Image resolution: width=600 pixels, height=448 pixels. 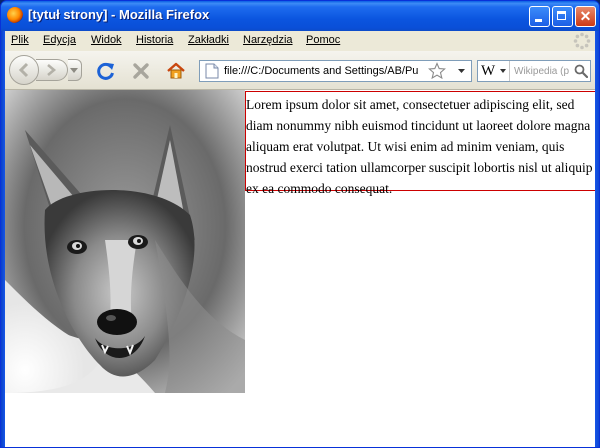 What do you see at coordinates (141, 71) in the screenshot?
I see `stop-icon` at bounding box center [141, 71].